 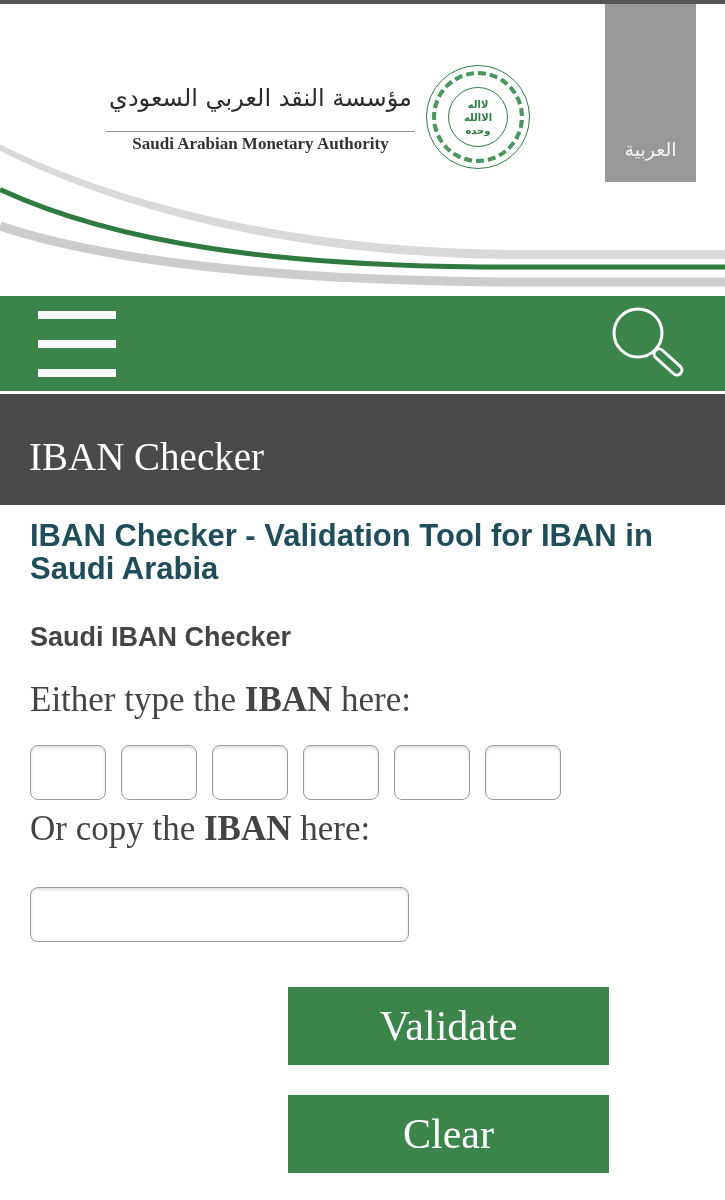 What do you see at coordinates (342, 552) in the screenshot?
I see `page-heading: IBAN Checker - Validation Tool for IBAN in Saudi Arabia` at bounding box center [342, 552].